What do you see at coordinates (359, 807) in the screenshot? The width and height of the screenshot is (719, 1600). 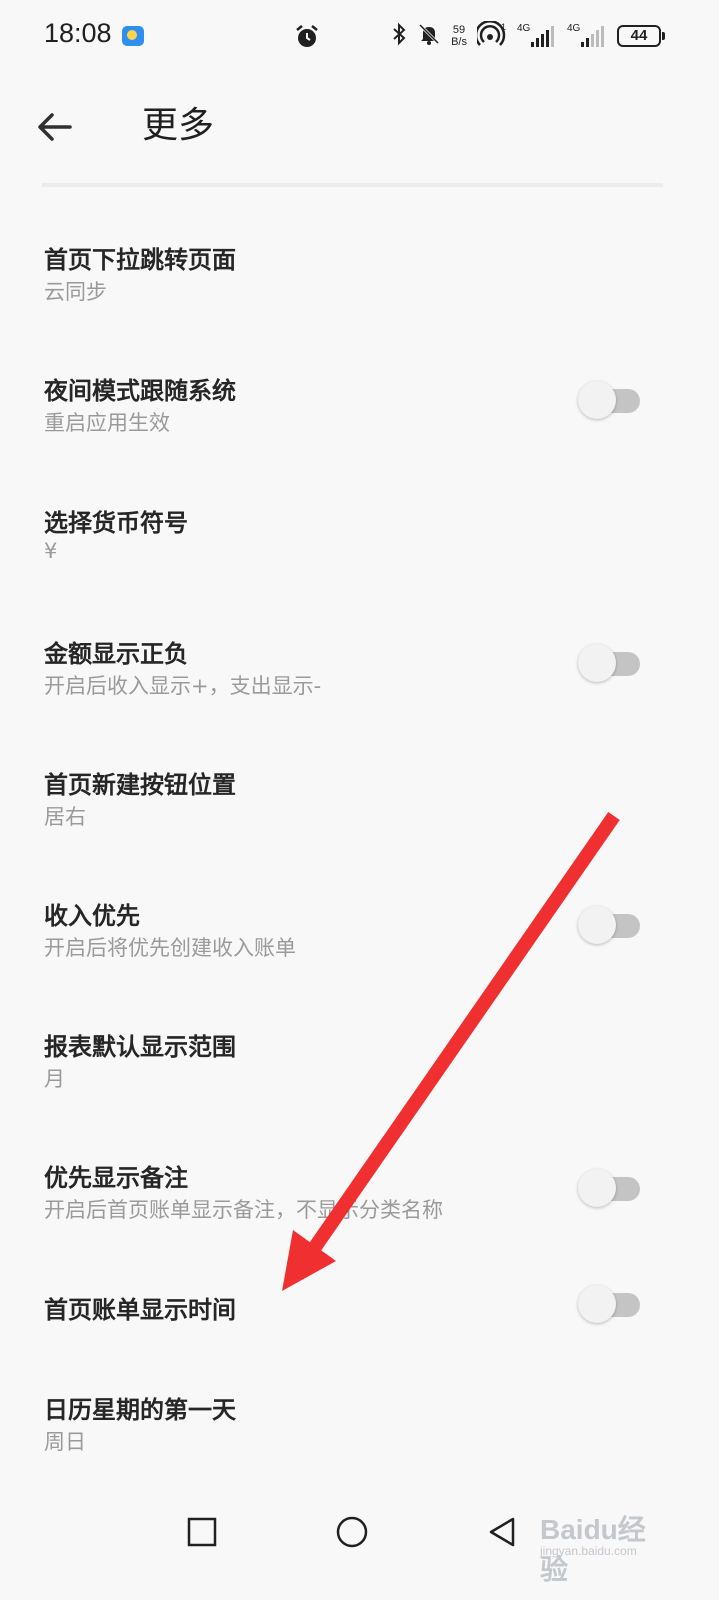 I see `setting-row-new-button-position: 首页新建按钮位置居右` at bounding box center [359, 807].